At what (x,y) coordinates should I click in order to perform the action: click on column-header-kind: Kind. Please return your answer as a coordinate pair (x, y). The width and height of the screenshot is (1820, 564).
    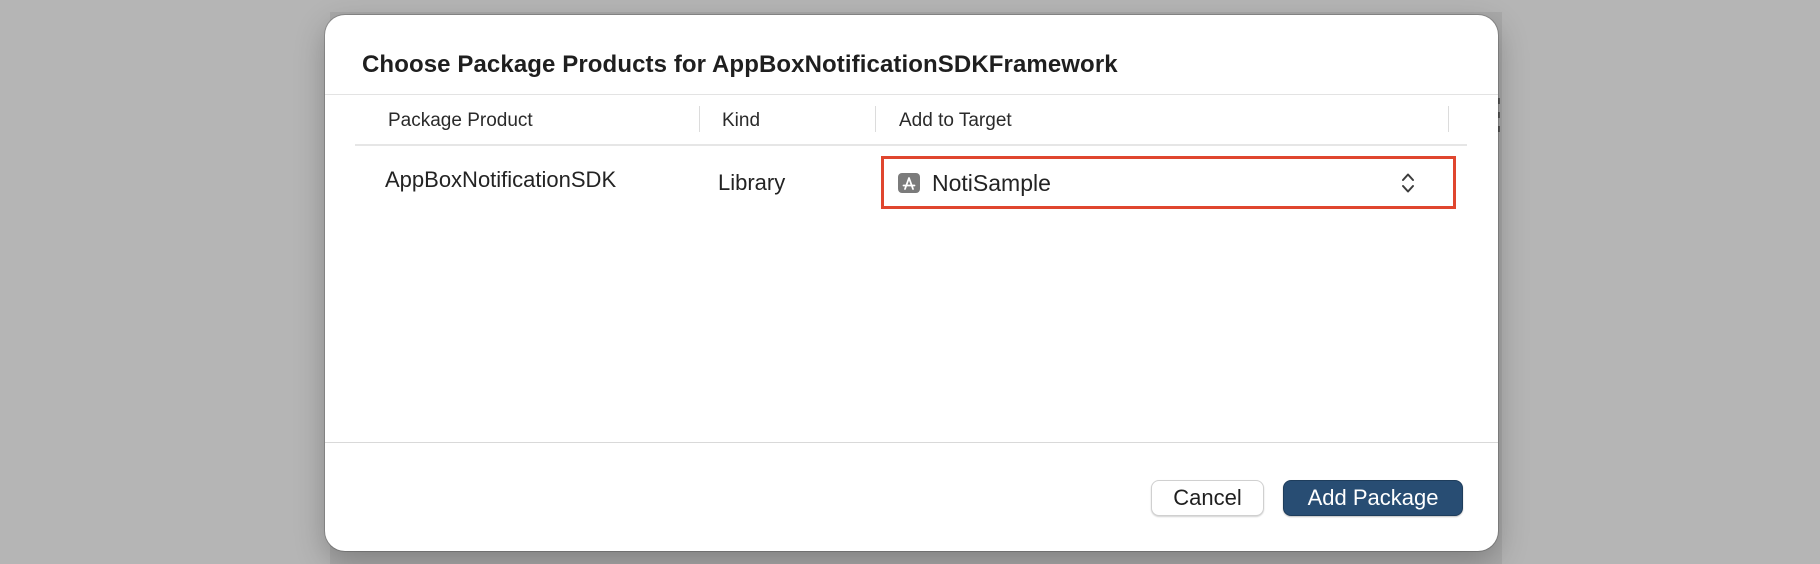
    Looking at the image, I should click on (741, 121).